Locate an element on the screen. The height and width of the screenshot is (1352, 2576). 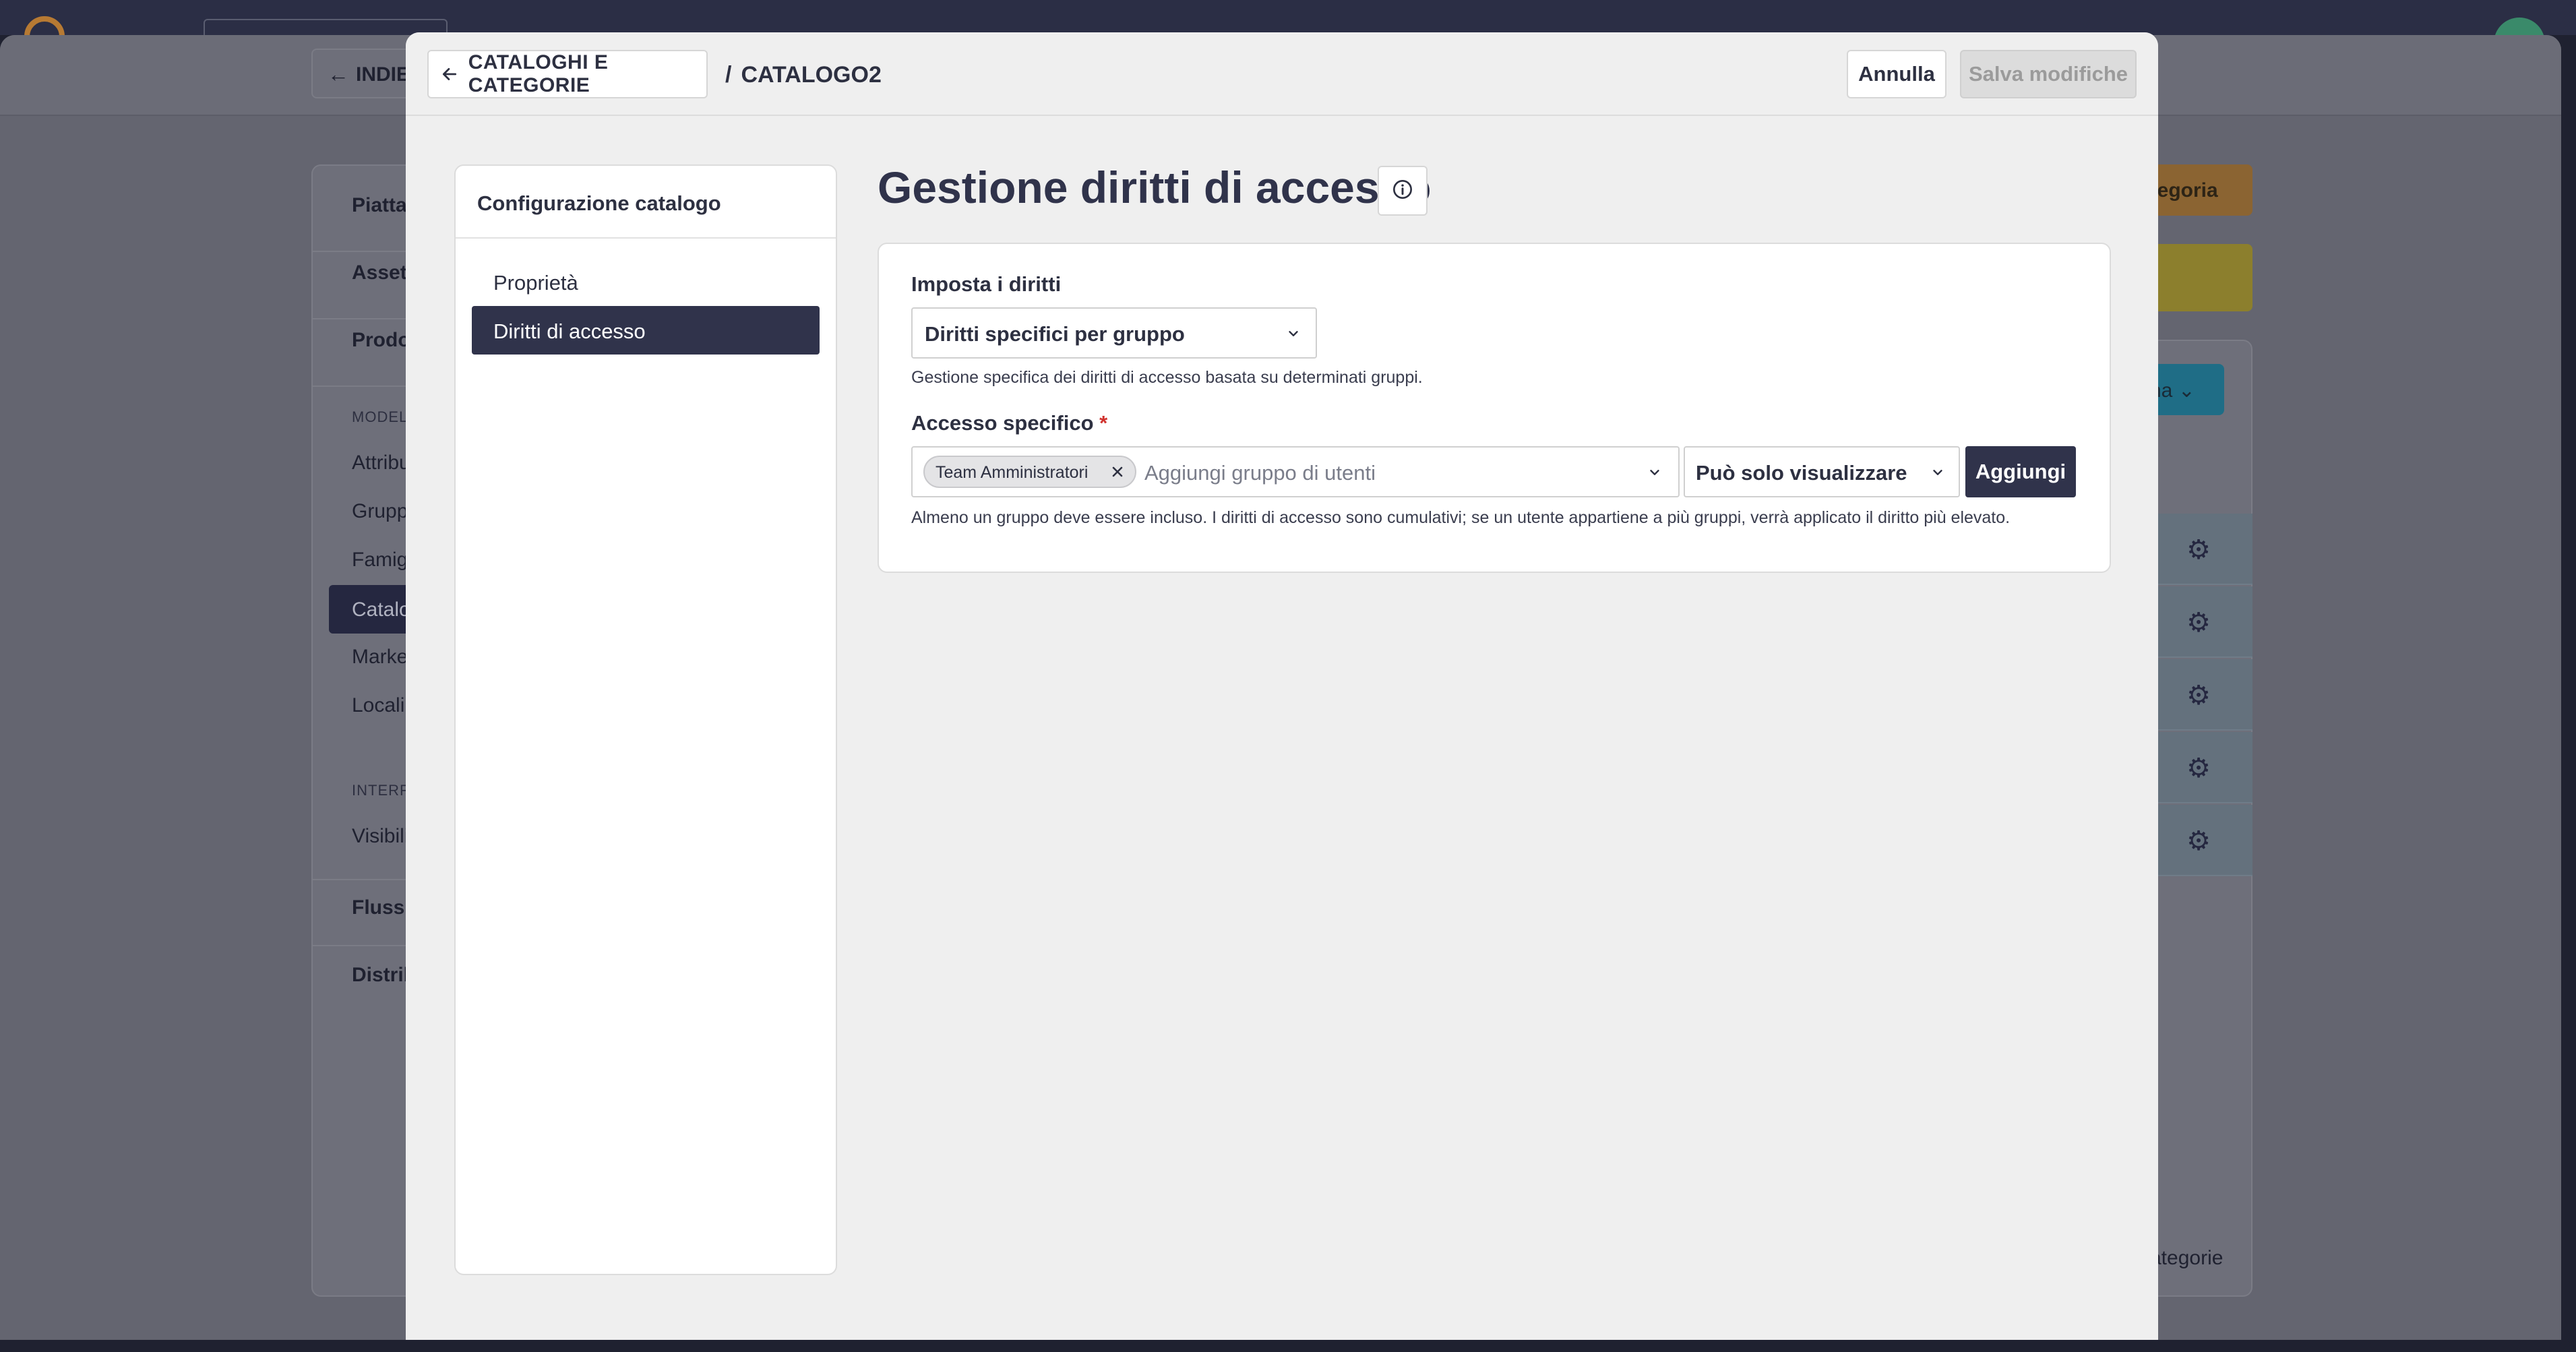
nav-item-properties: Proprietà is located at coordinates (646, 281).